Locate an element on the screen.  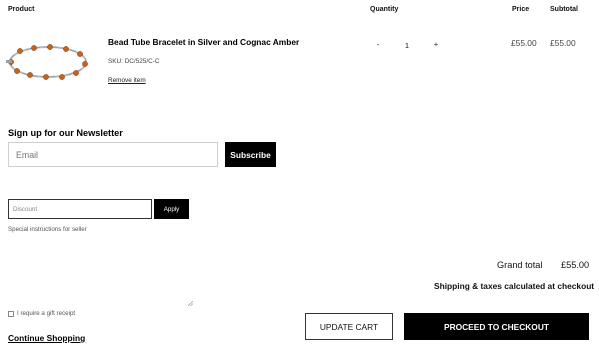
remove-item-link: Remove item is located at coordinates (127, 80).